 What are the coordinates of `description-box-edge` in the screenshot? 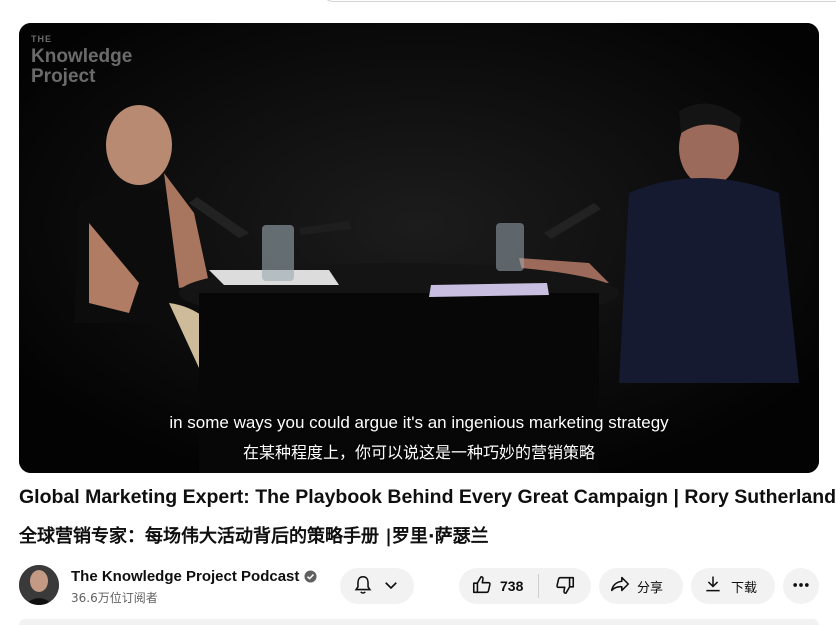 It's located at (419, 622).